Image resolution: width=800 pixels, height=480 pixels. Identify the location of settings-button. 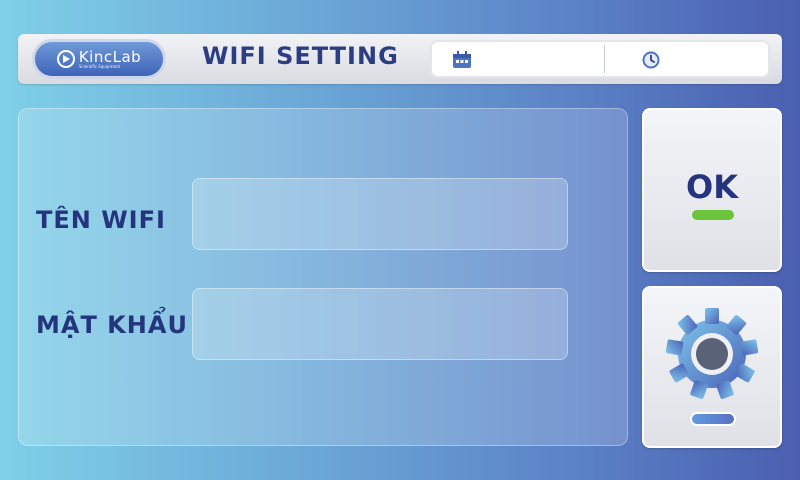
(712, 367).